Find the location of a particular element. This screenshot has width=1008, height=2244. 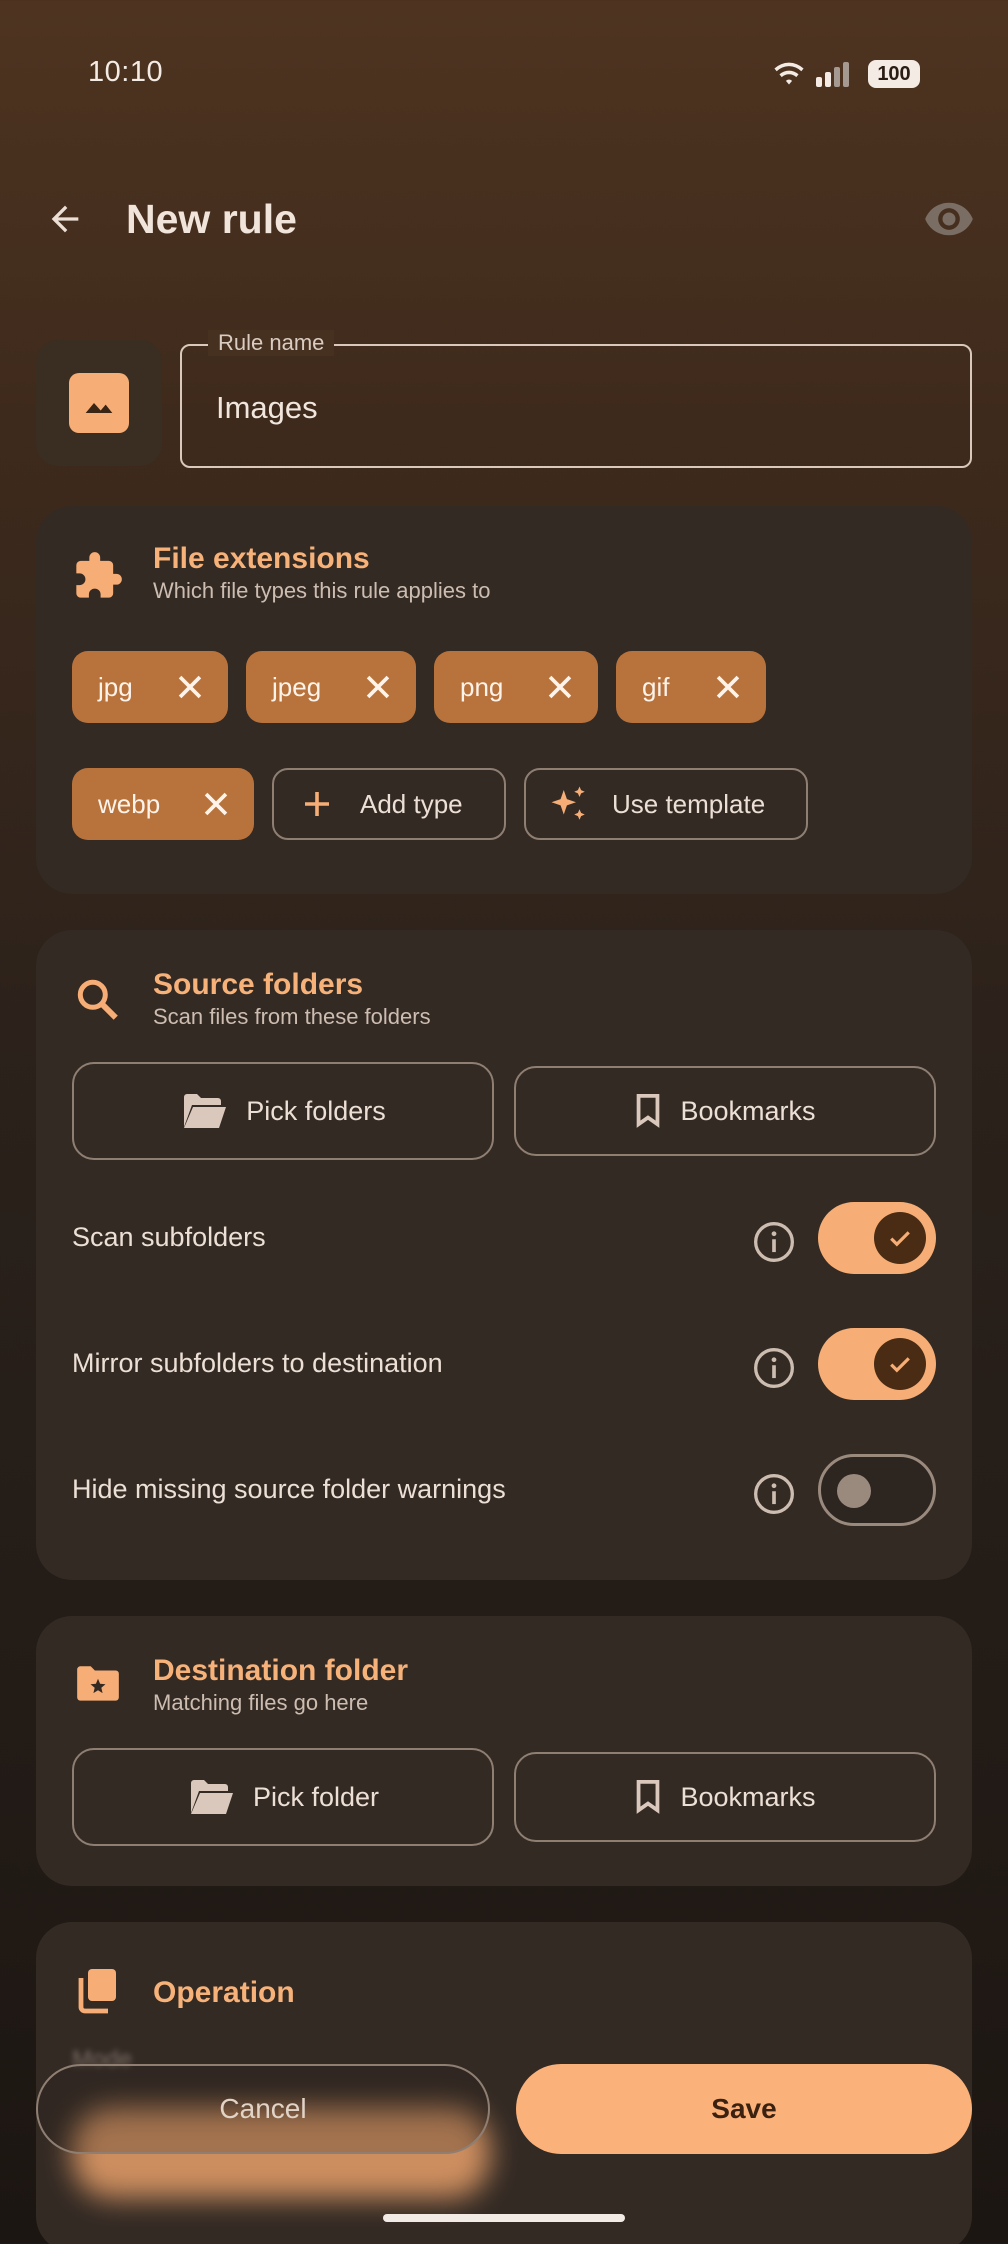

battery-indicator: 100 is located at coordinates (894, 74).